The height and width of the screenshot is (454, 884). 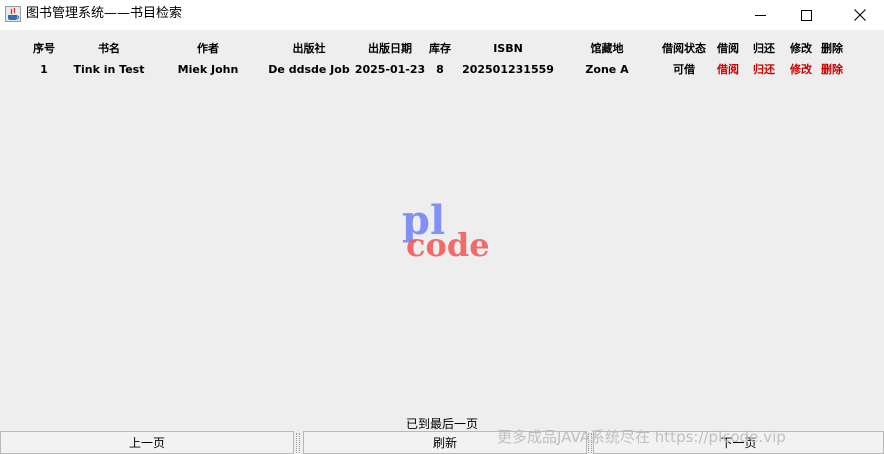 What do you see at coordinates (801, 48) in the screenshot?
I see `column-header-edit: 修改` at bounding box center [801, 48].